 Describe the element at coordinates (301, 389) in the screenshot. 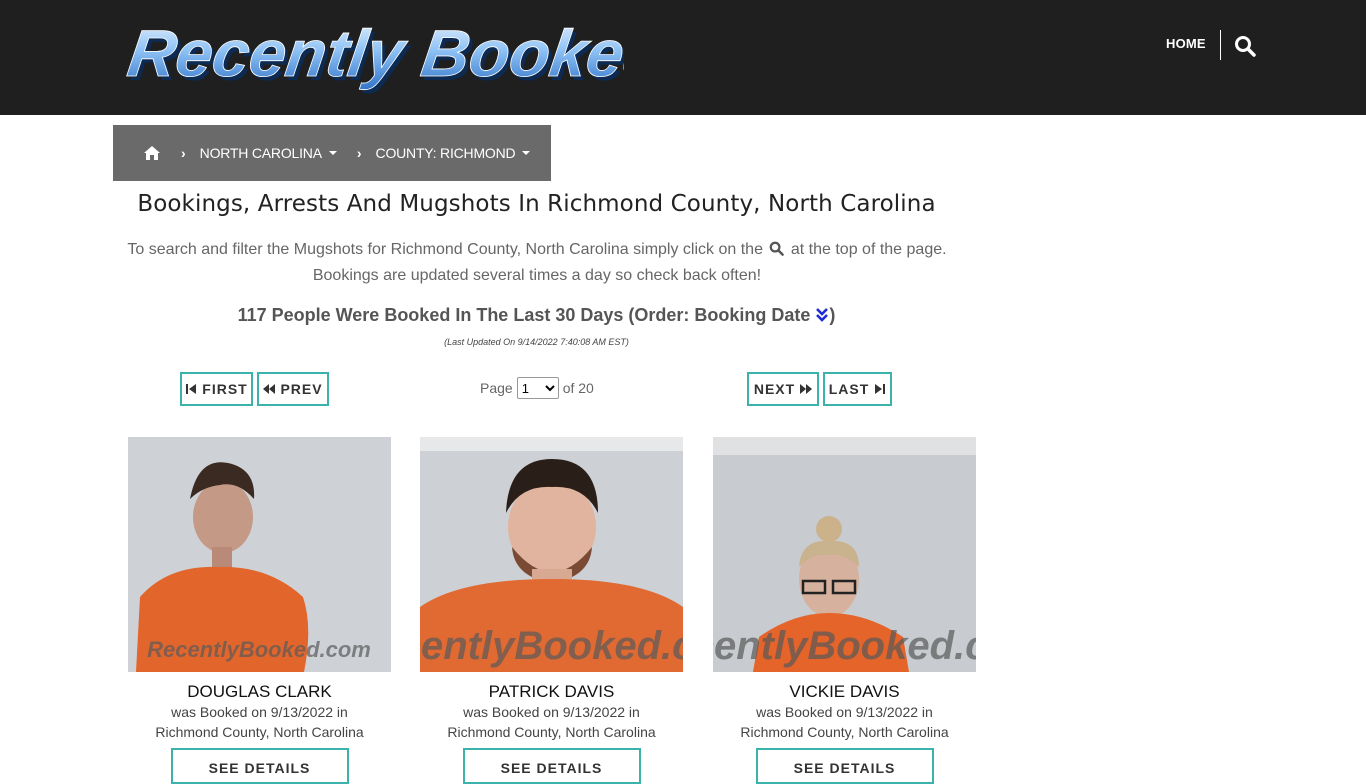

I see `prev-page-label: PREV` at that location.